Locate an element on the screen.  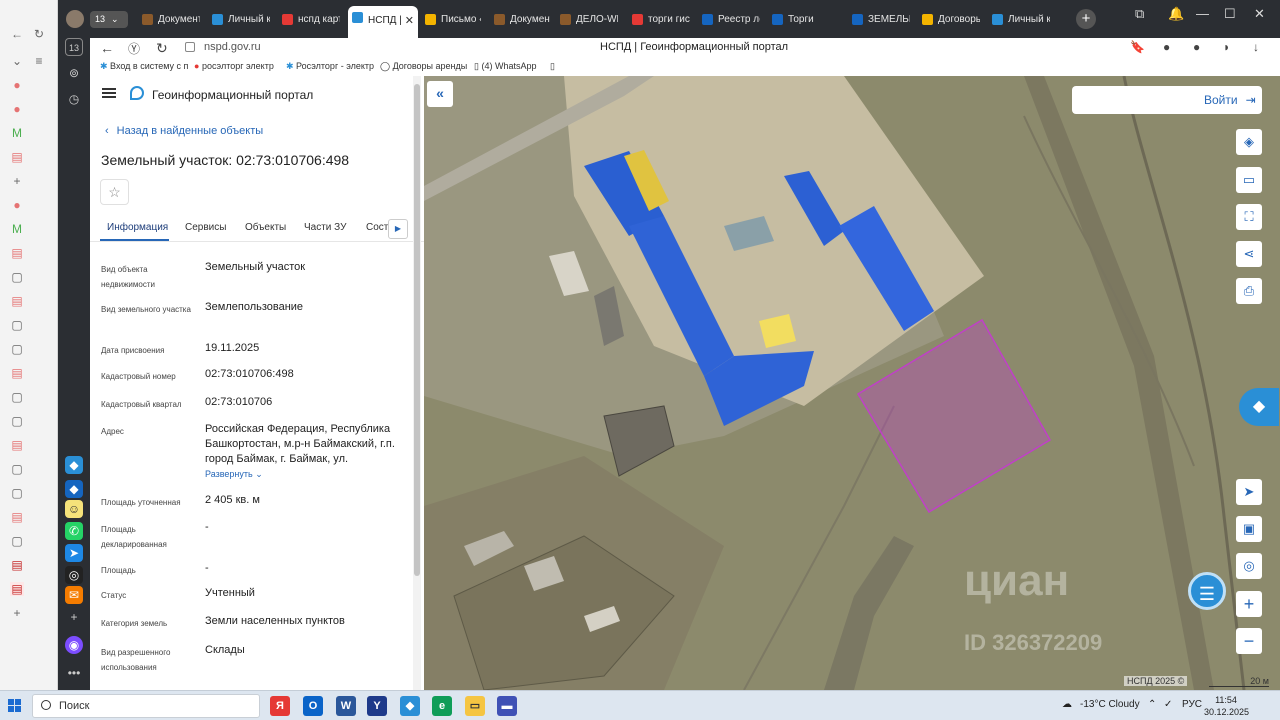
taskbar-search: Поиск is located at coordinates (146, 706).